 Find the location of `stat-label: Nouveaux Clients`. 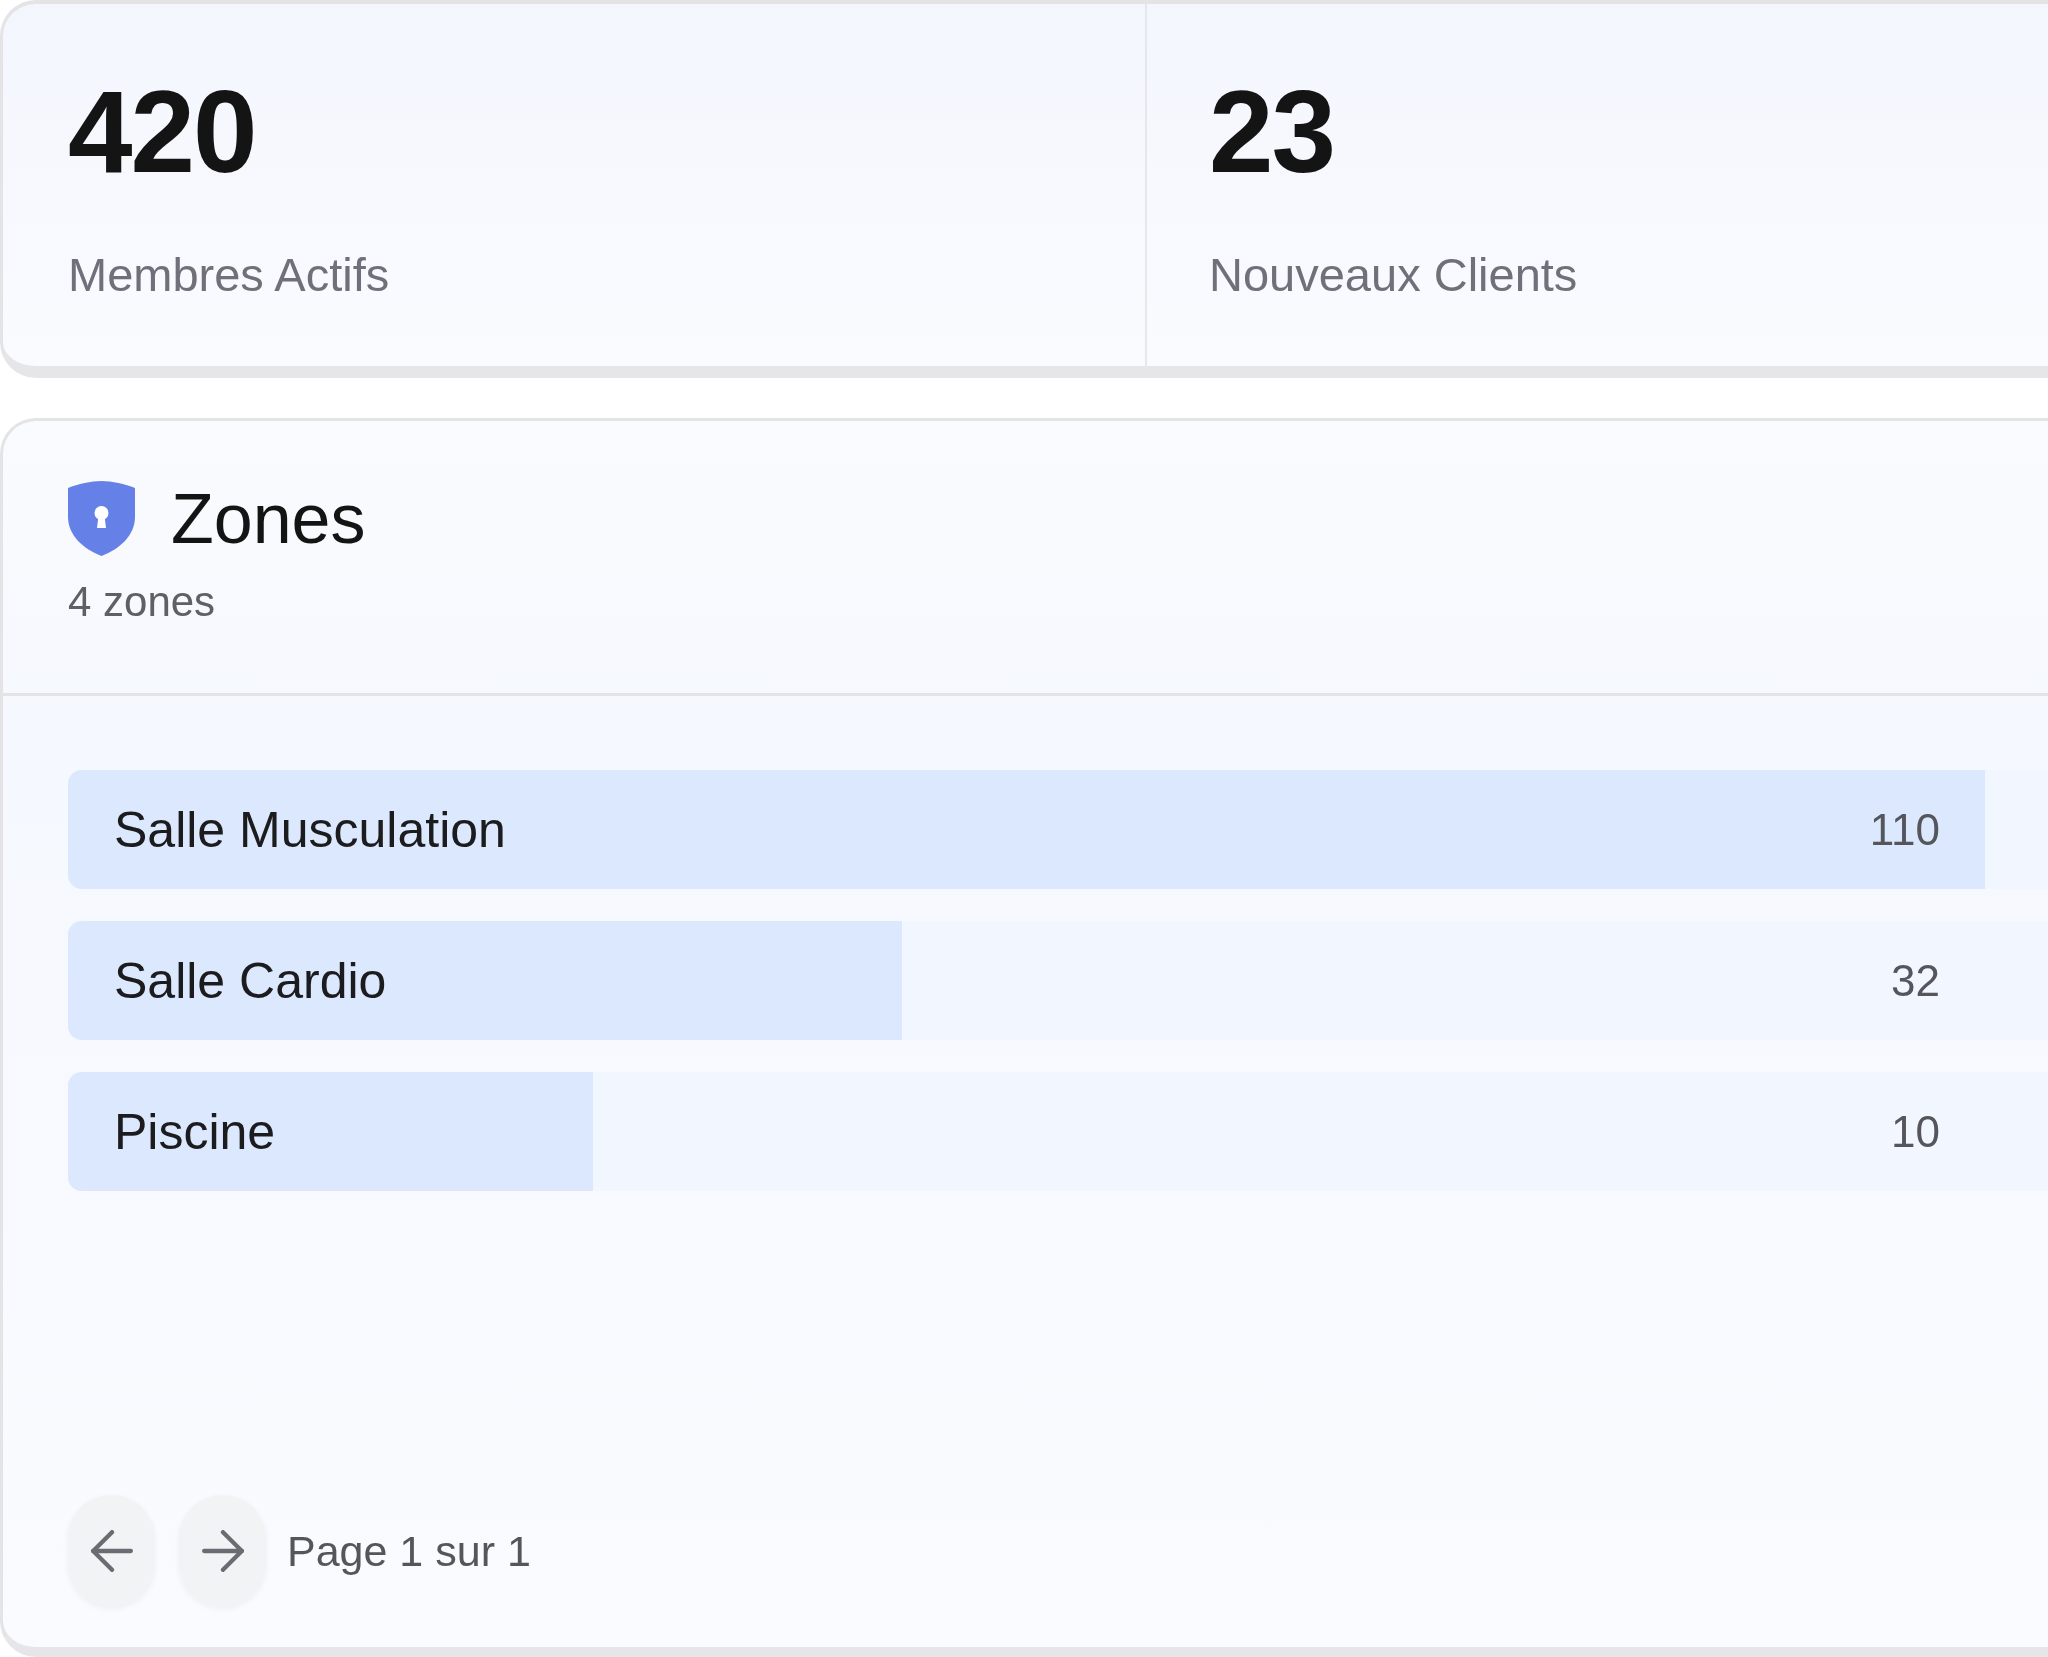

stat-label: Nouveaux Clients is located at coordinates (1393, 274).